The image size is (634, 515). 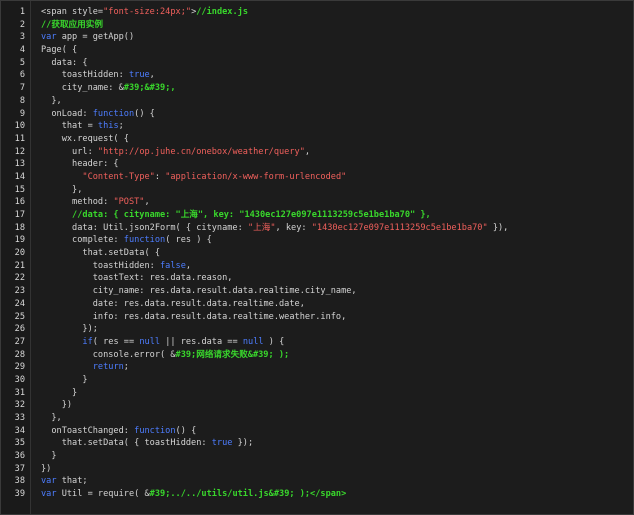 What do you see at coordinates (173, 265) in the screenshot?
I see `code-token: false` at bounding box center [173, 265].